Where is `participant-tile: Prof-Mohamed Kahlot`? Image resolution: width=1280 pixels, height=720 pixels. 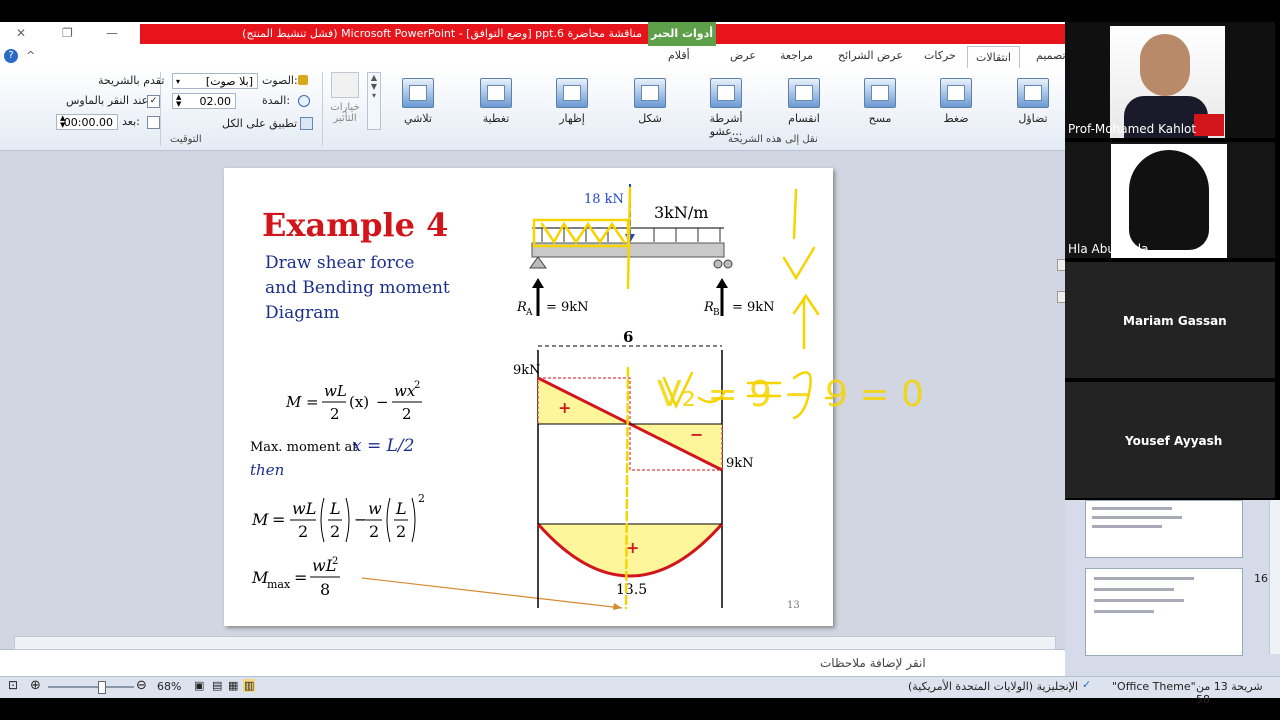 participant-tile: Prof-Mohamed Kahlot is located at coordinates (1170, 80).